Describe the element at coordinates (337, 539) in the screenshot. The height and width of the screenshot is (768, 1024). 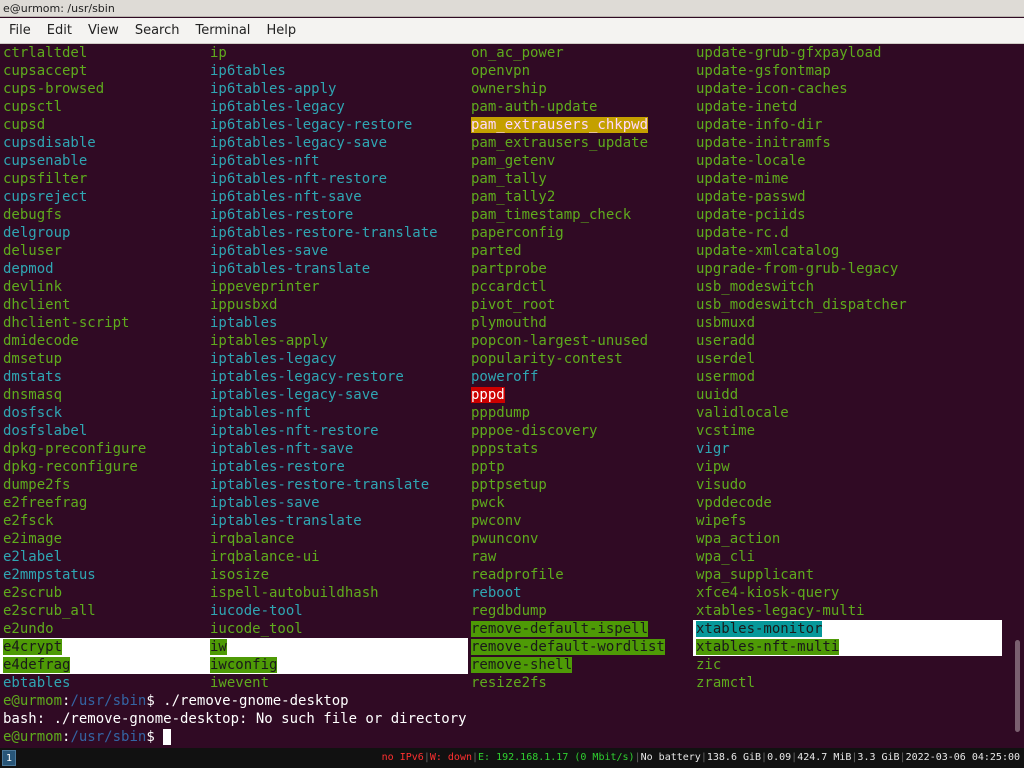
I see `listing-entry: irqbalance` at that location.